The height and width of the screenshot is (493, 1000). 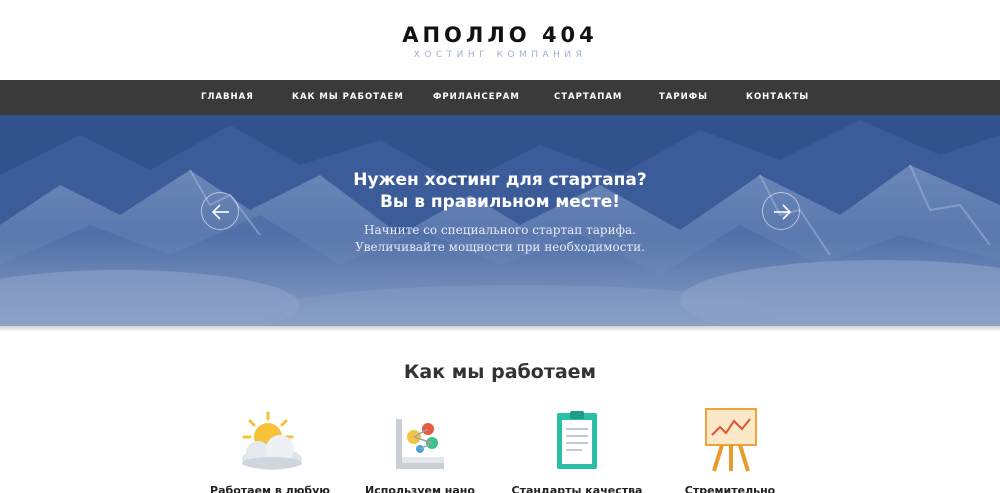 What do you see at coordinates (500, 329) in the screenshot?
I see `hero-shadow` at bounding box center [500, 329].